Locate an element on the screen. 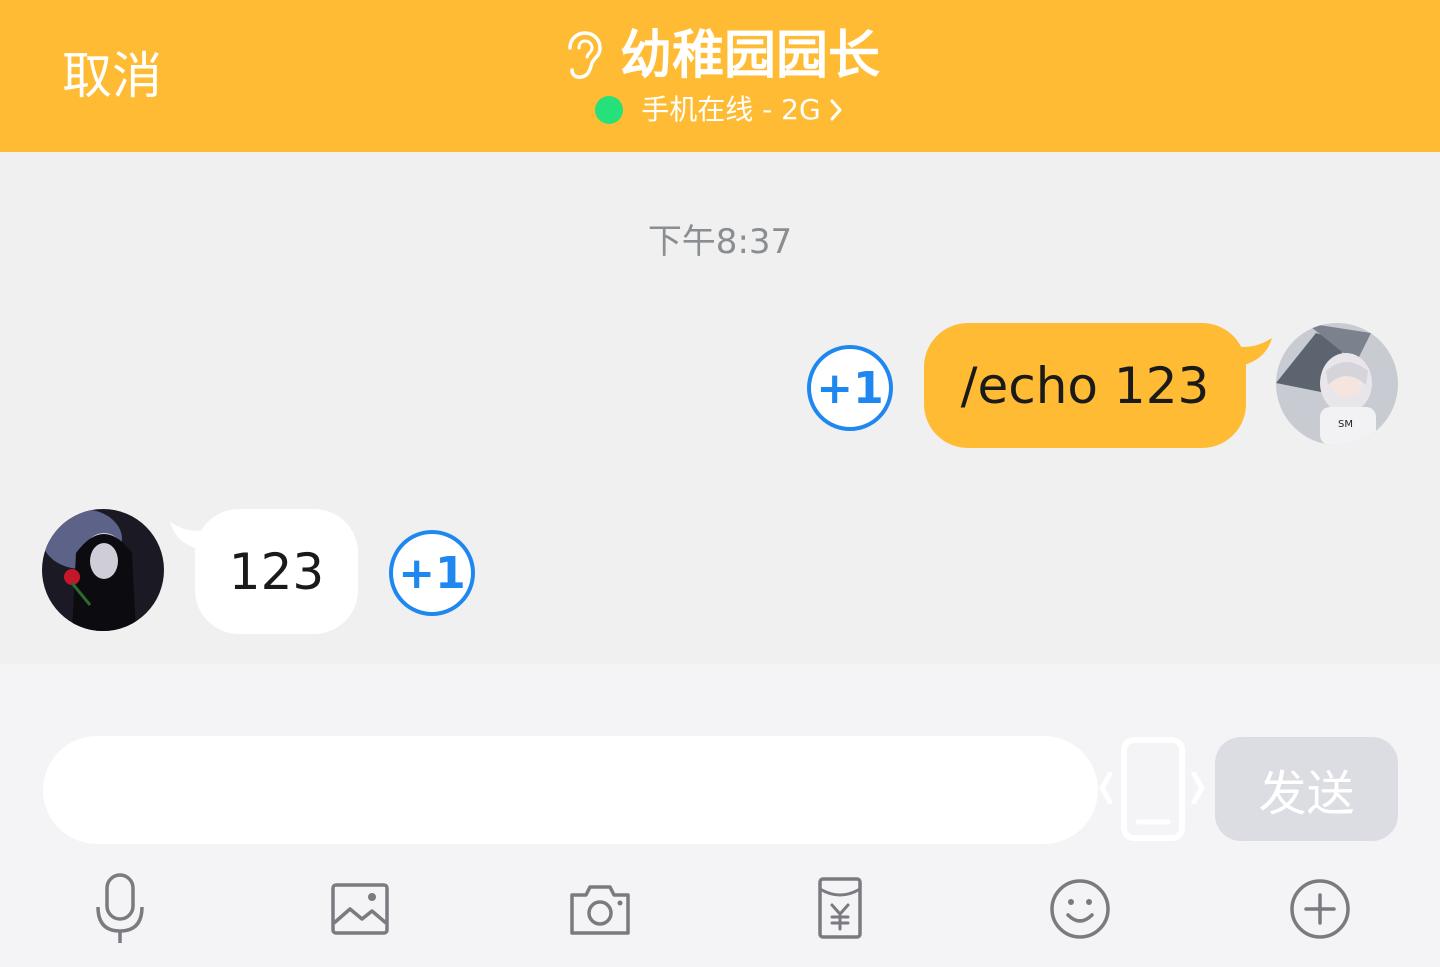  message-timestamp: 下午8:37 is located at coordinates (720, 242).